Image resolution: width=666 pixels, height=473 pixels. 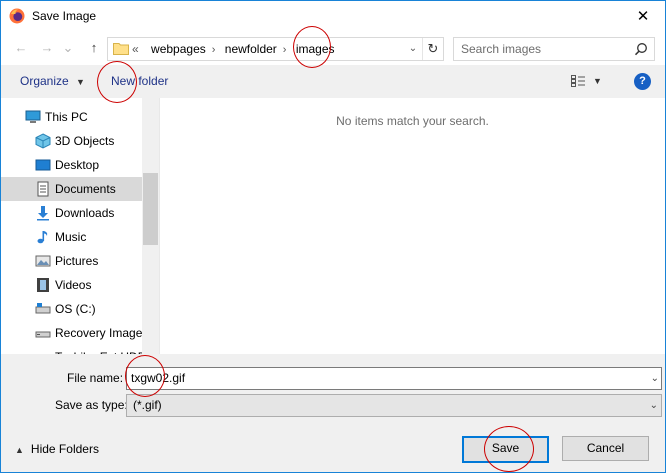 I want to click on save-label: Save, so click(x=505, y=448).